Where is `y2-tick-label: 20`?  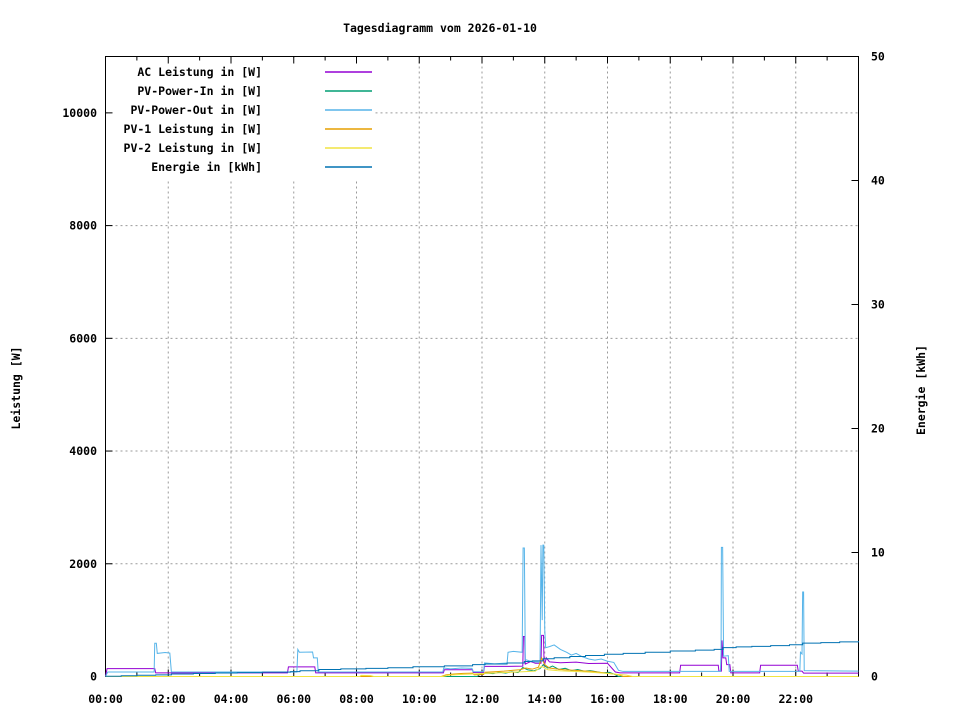 y2-tick-label: 20 is located at coordinates (878, 429).